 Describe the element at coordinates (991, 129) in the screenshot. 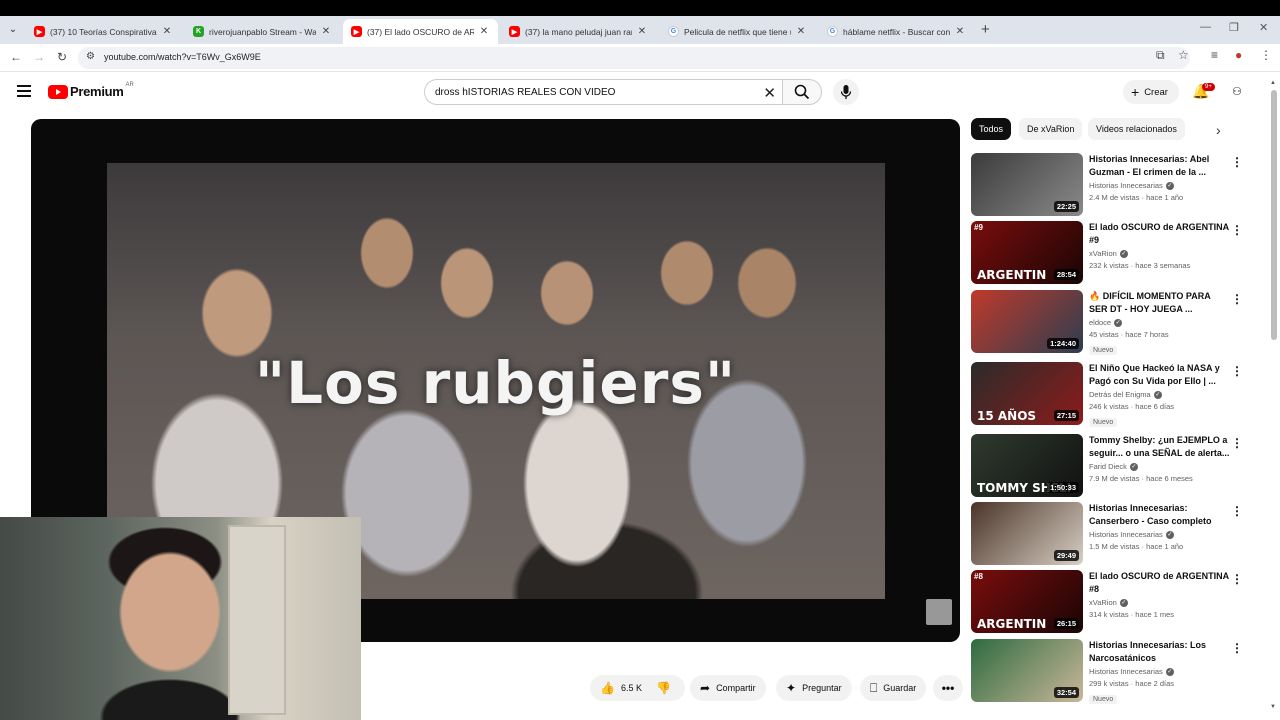

I see `chip-all: Todos` at that location.